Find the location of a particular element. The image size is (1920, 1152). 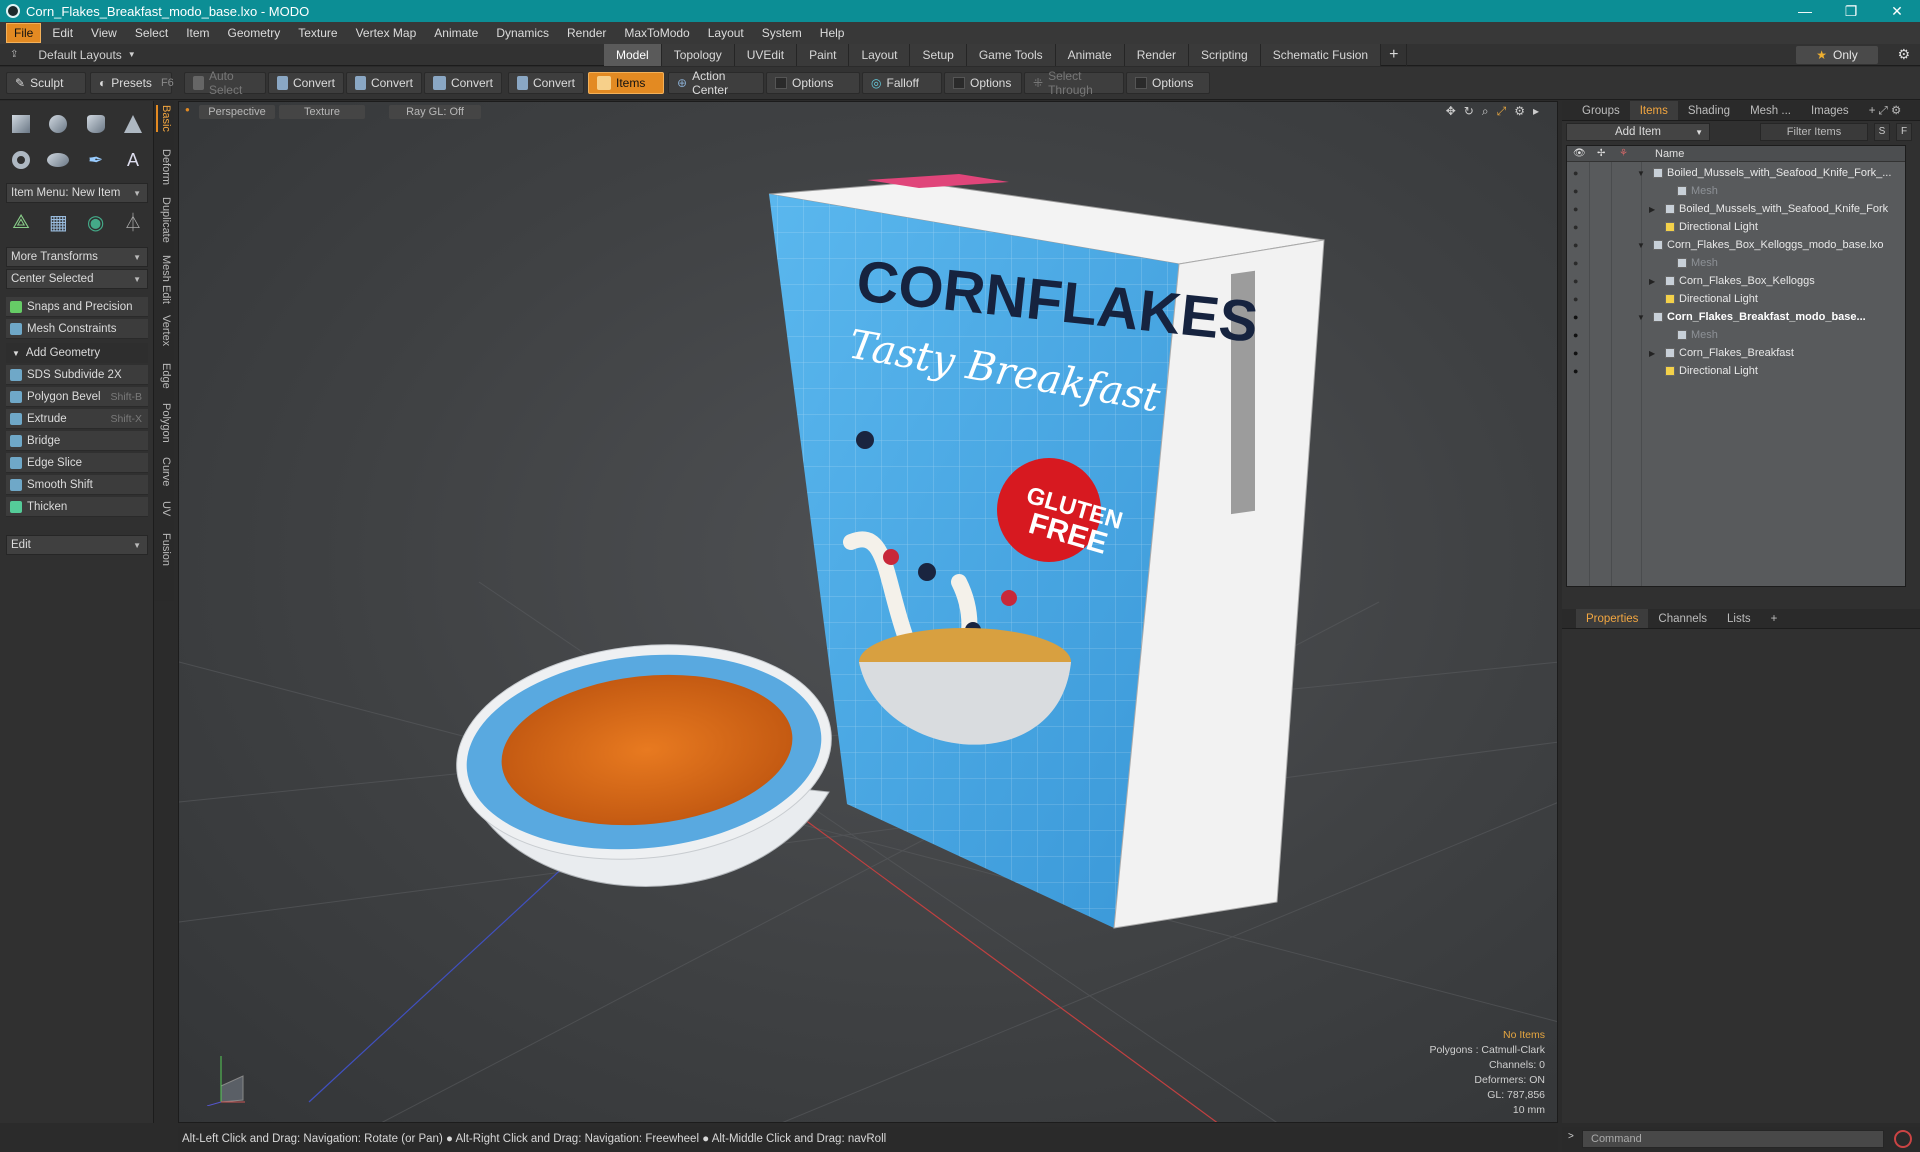

select-through-button: ⁜ Select Through is located at coordinates (1074, 83).